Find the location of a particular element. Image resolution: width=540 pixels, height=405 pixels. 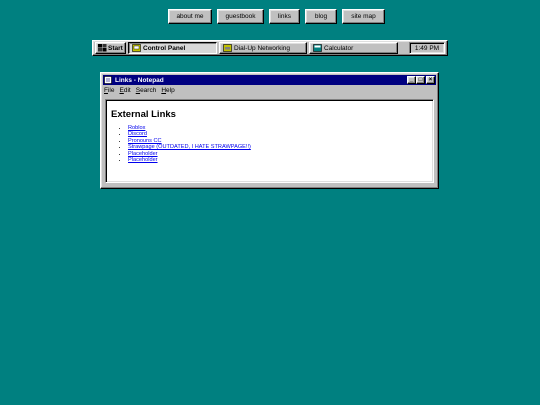

nav-links-button: links is located at coordinates (284, 16).